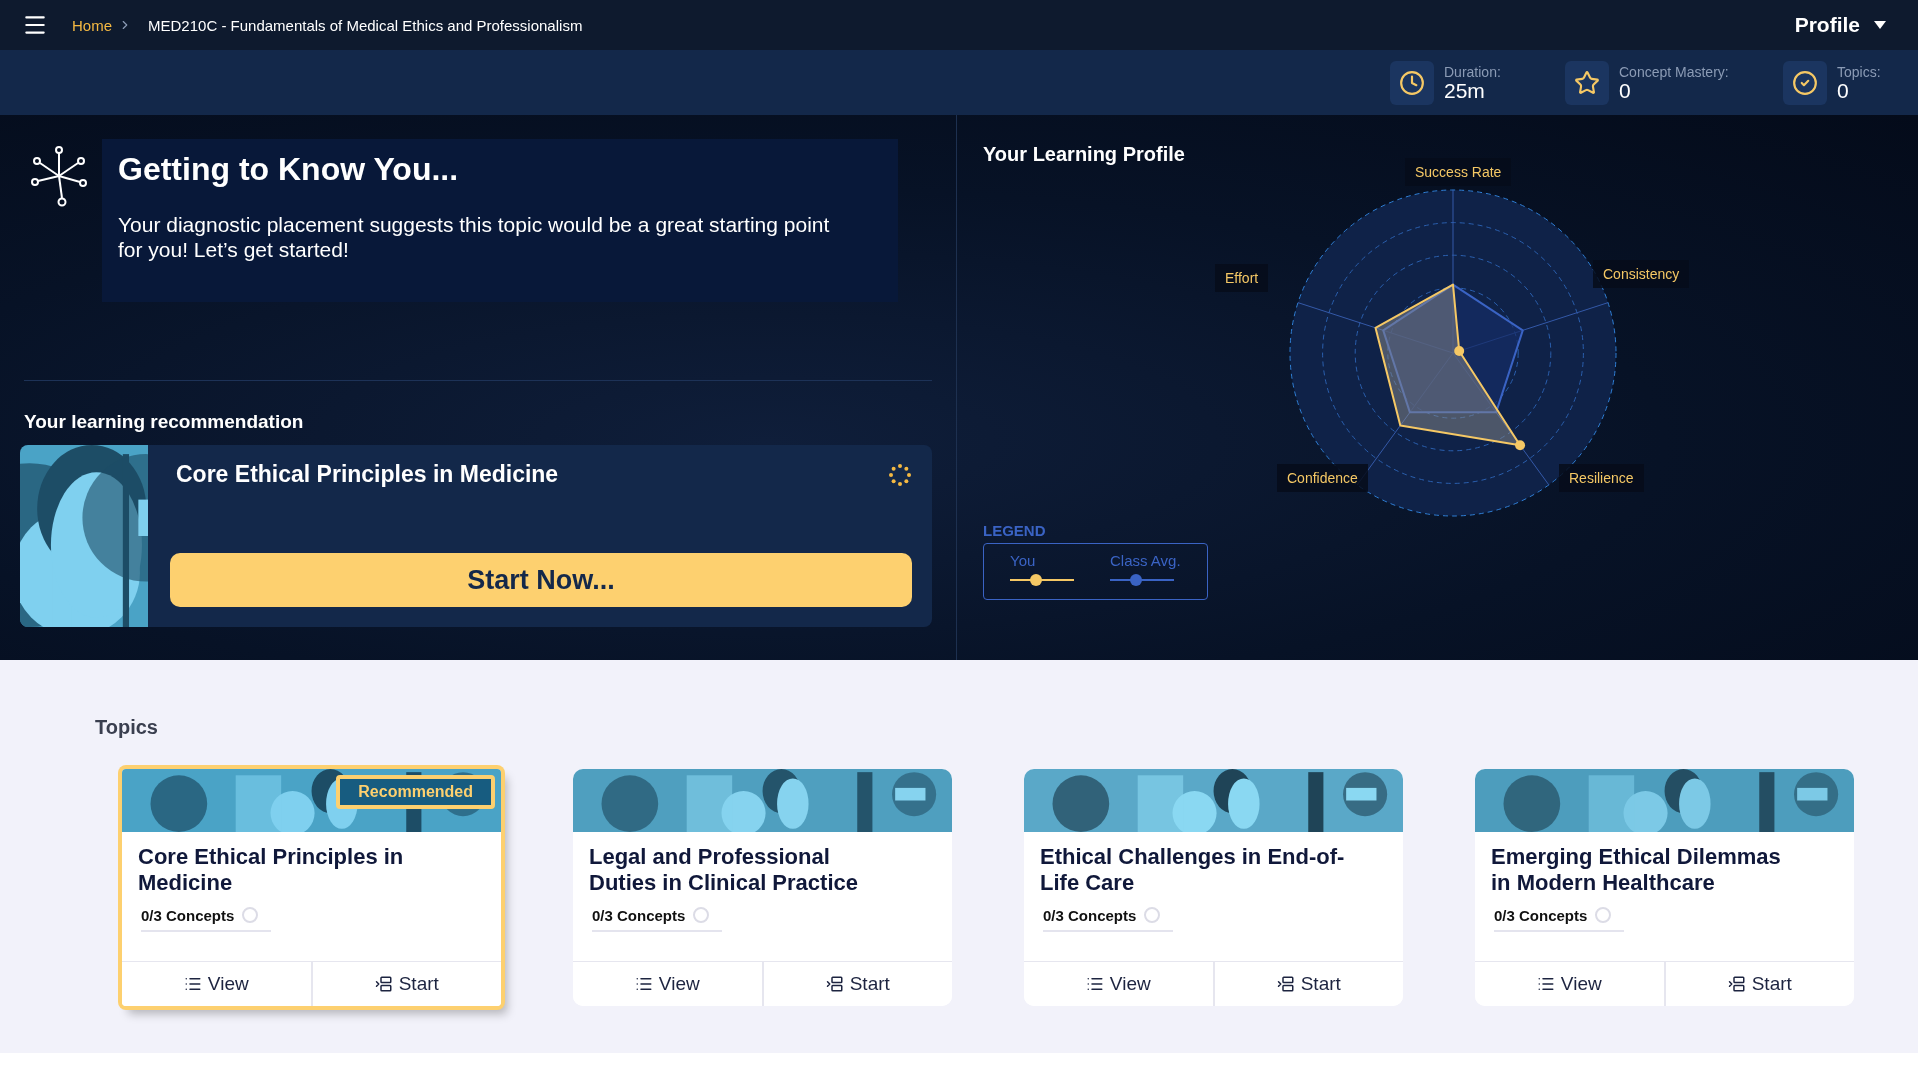  I want to click on network-icon, so click(59, 176).